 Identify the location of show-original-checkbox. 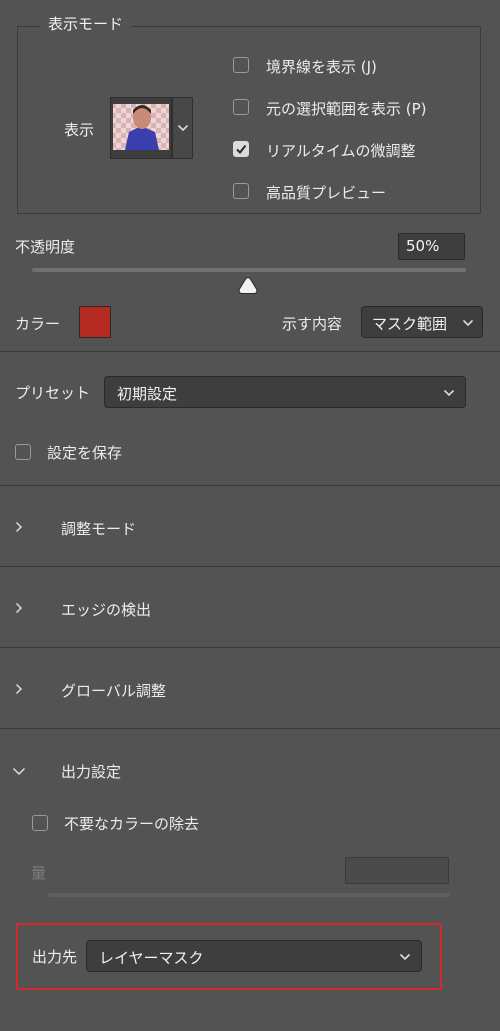
(241, 107).